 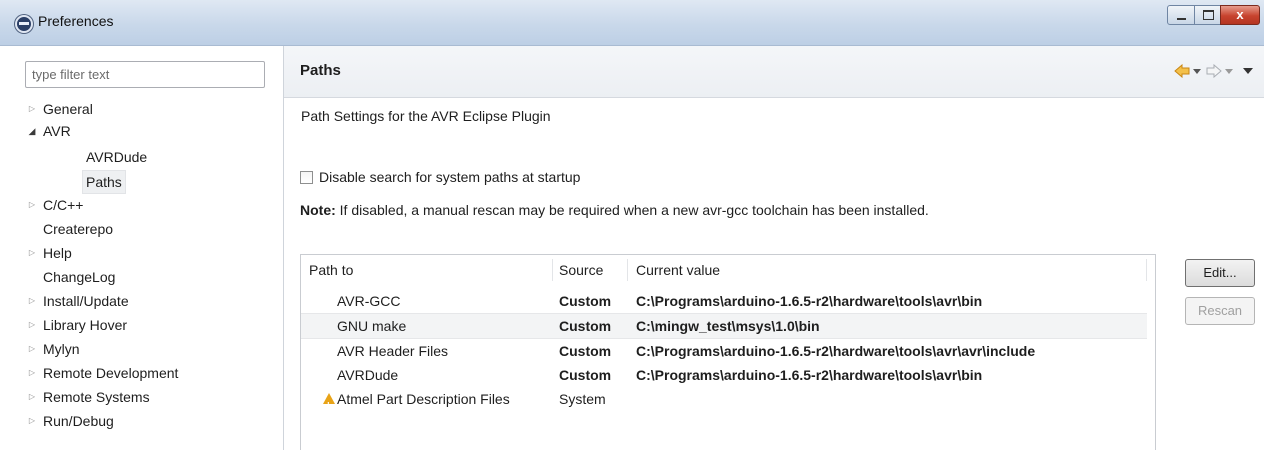 What do you see at coordinates (423, 399) in the screenshot?
I see `cell-path: Atmel Part Description Files` at bounding box center [423, 399].